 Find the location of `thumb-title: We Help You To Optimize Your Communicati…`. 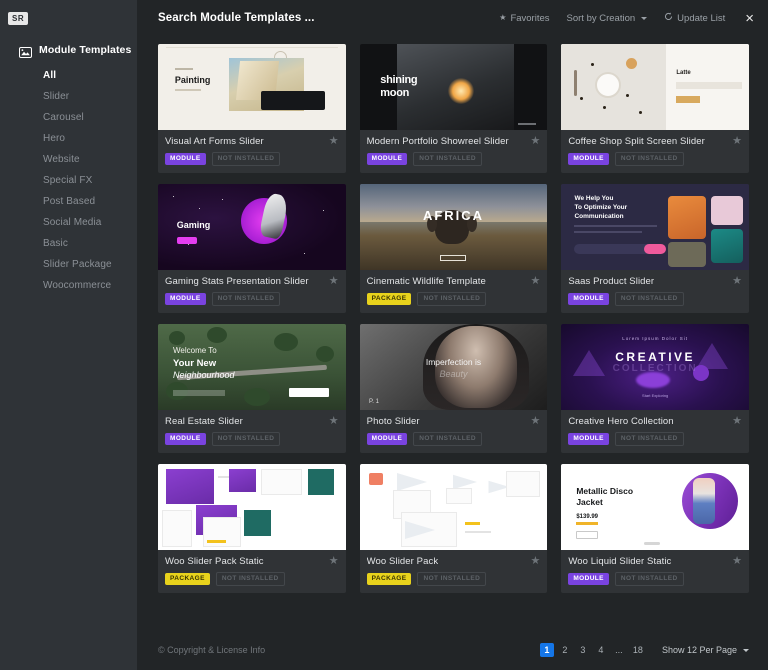

thumb-title: We Help You To Optimize Your Communicati… is located at coordinates (601, 208).